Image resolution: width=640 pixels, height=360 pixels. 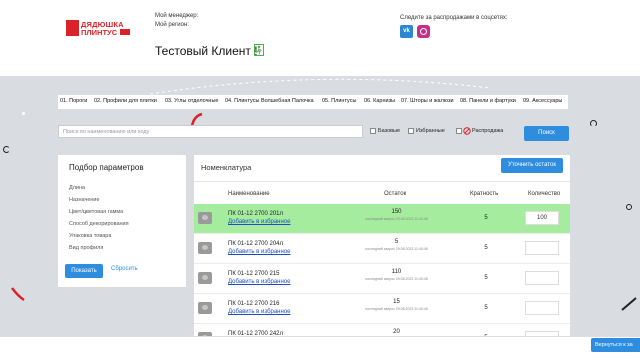 I want to click on bottom-bar, so click(x=320, y=348).